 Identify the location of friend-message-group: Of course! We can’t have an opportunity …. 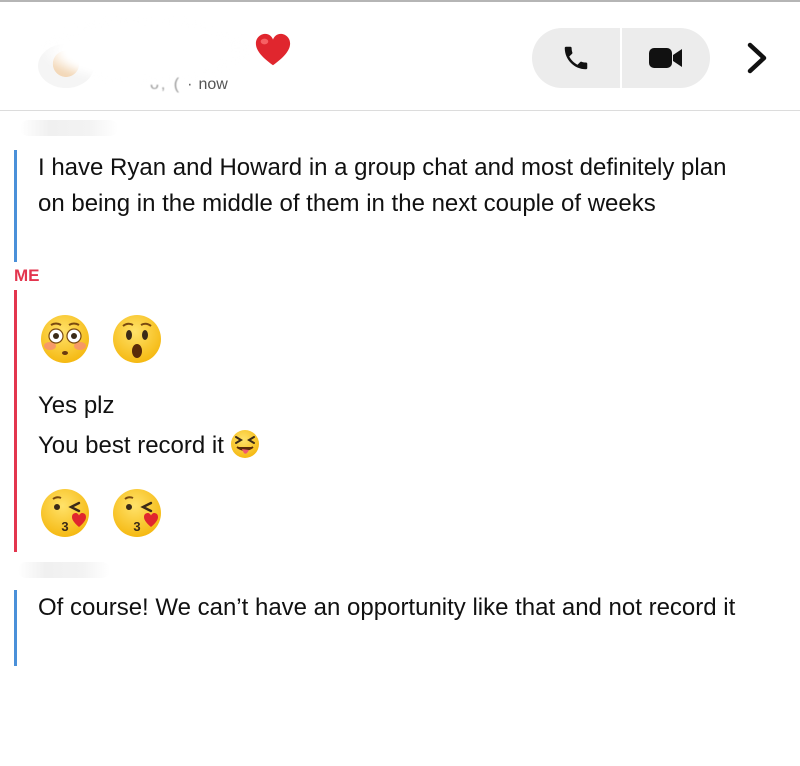
(394, 628).